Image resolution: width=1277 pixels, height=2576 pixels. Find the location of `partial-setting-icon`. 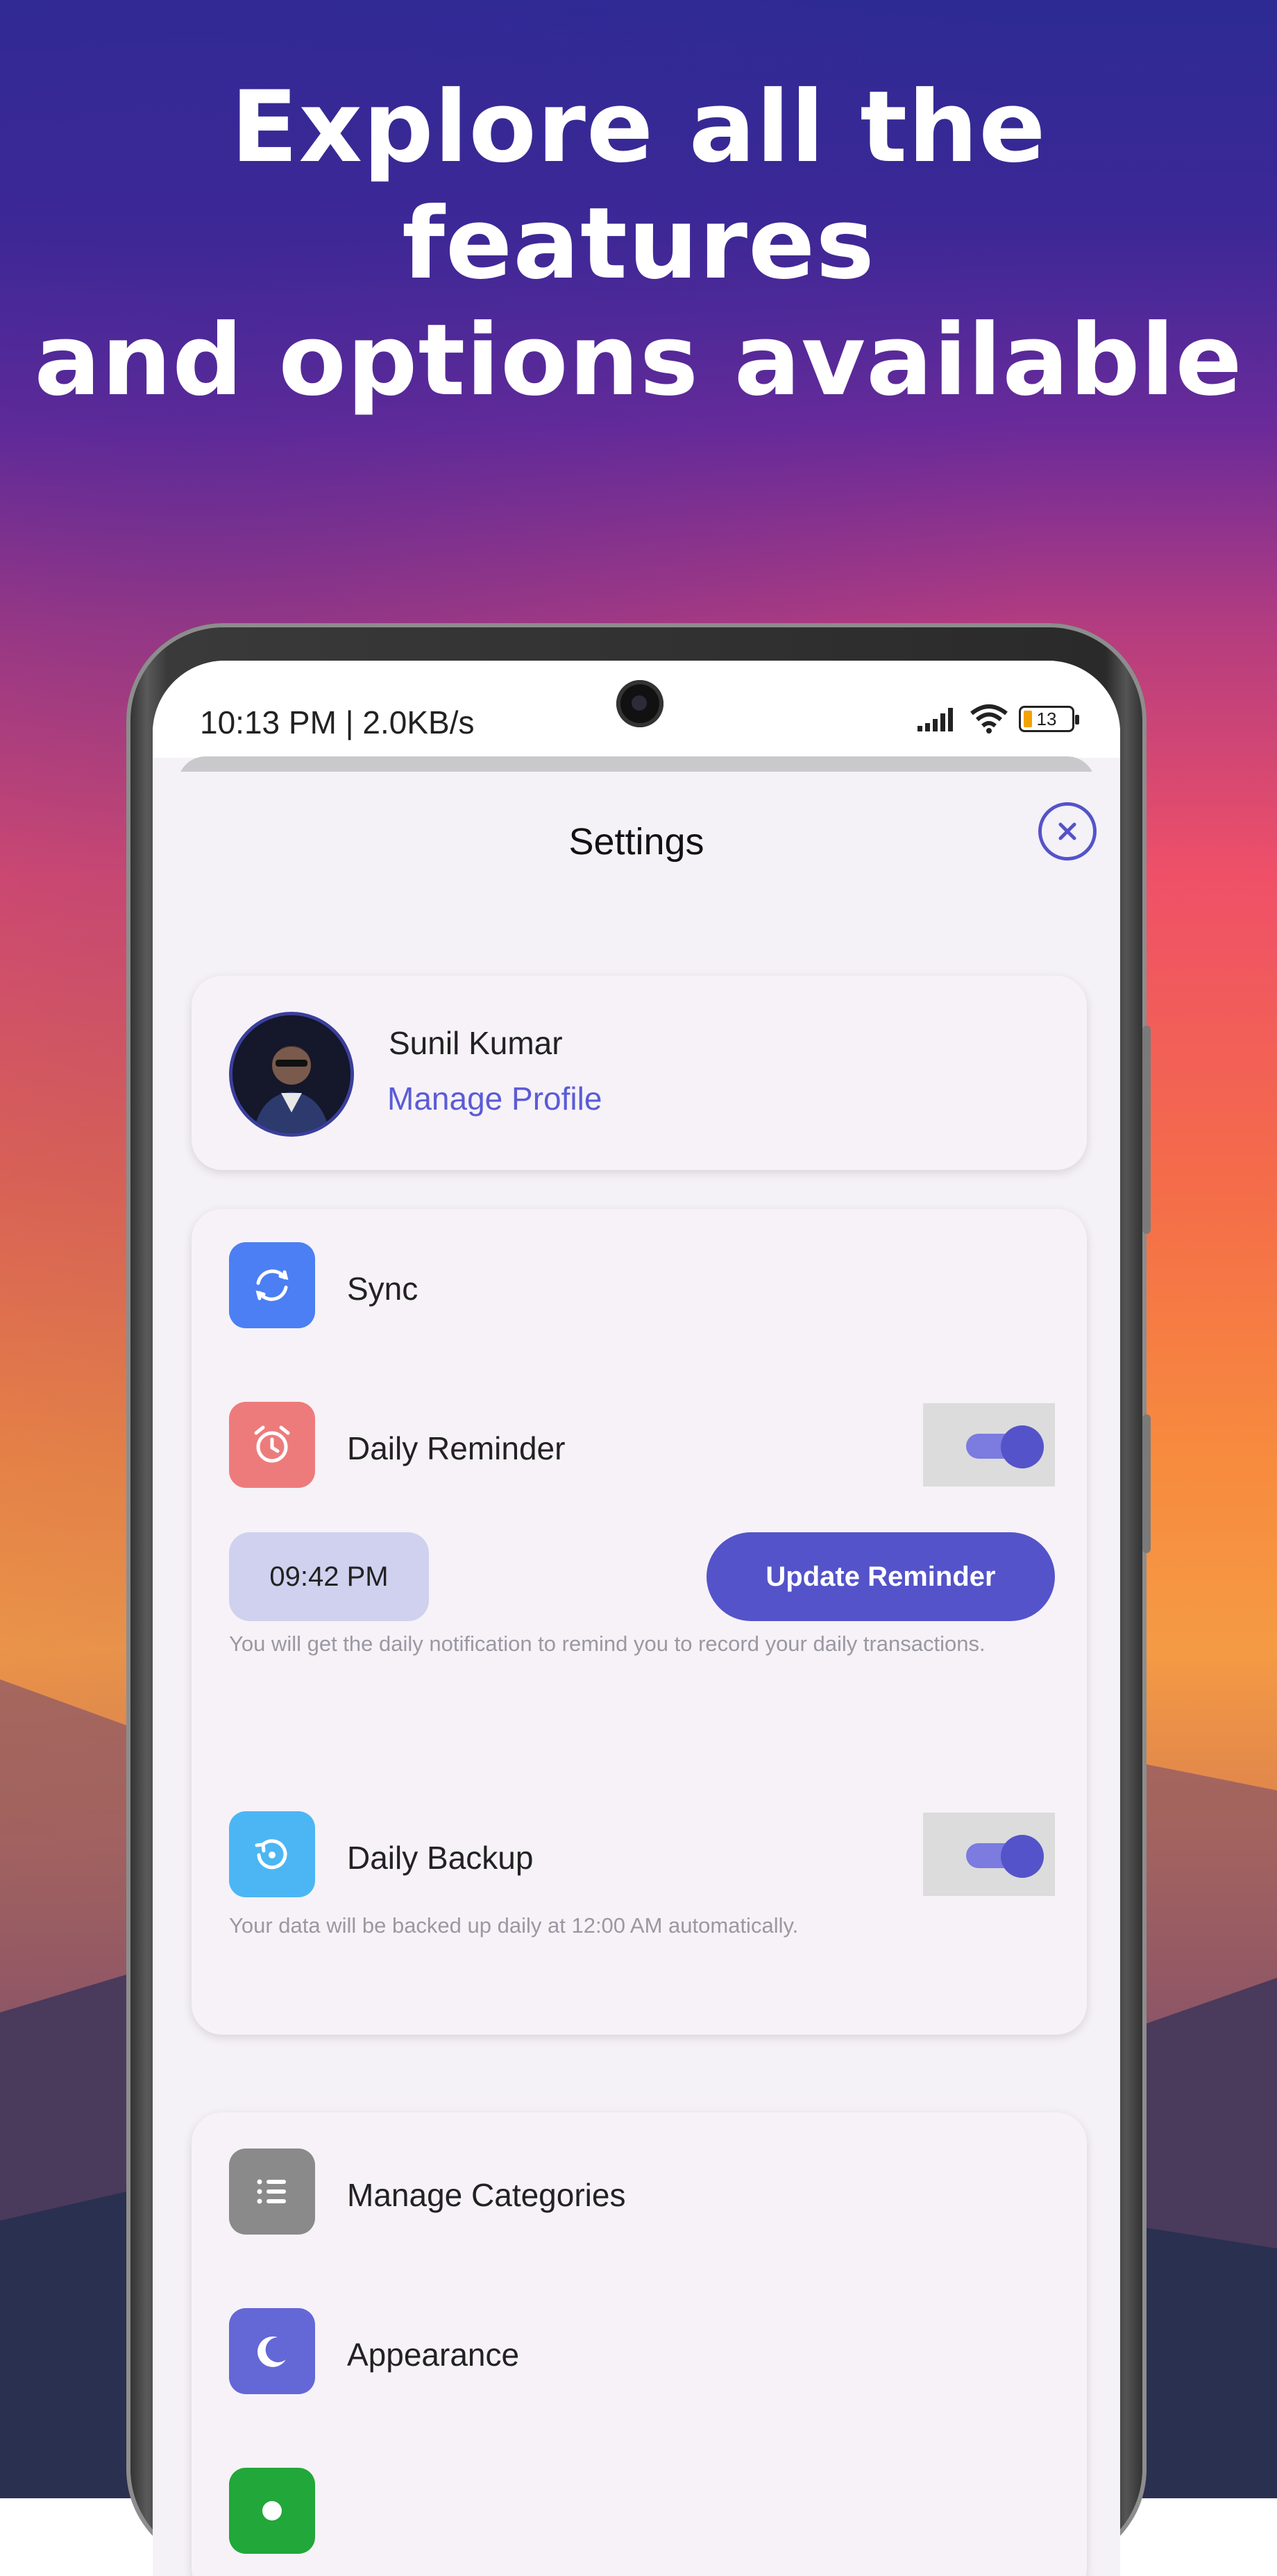

partial-setting-icon is located at coordinates (272, 2511).